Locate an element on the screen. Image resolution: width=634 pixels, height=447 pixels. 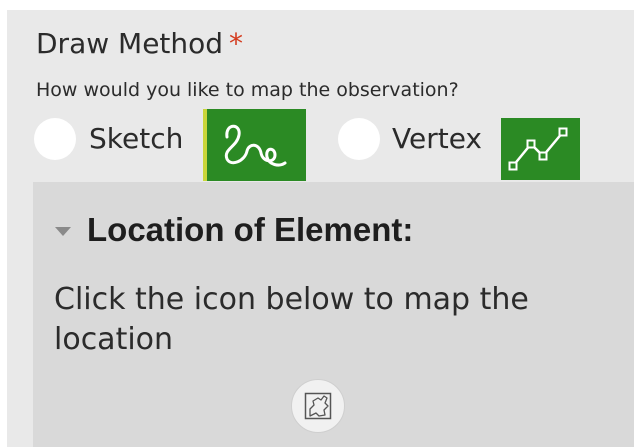
required-marker: * is located at coordinates (236, 43).